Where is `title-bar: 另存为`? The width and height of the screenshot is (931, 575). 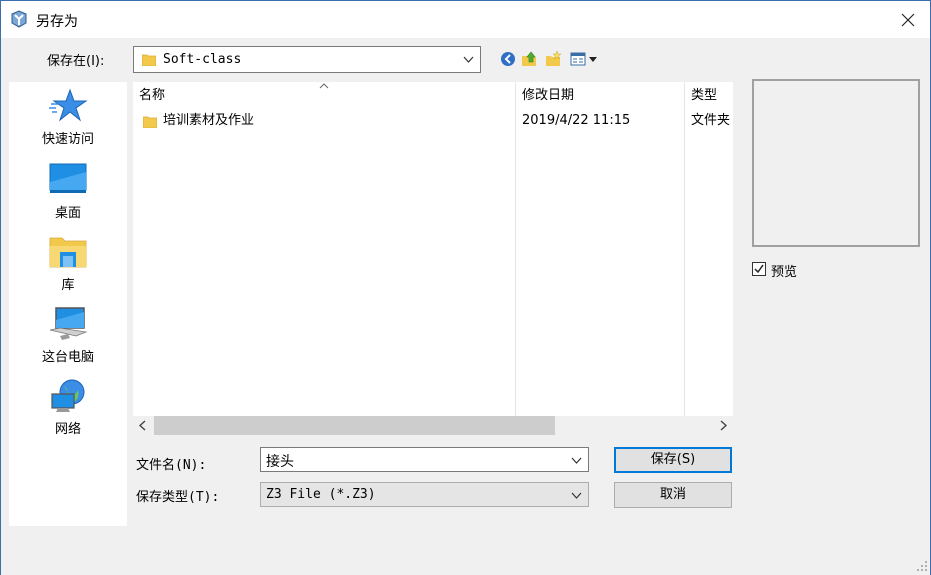
title-bar: 另存为 is located at coordinates (465, 19).